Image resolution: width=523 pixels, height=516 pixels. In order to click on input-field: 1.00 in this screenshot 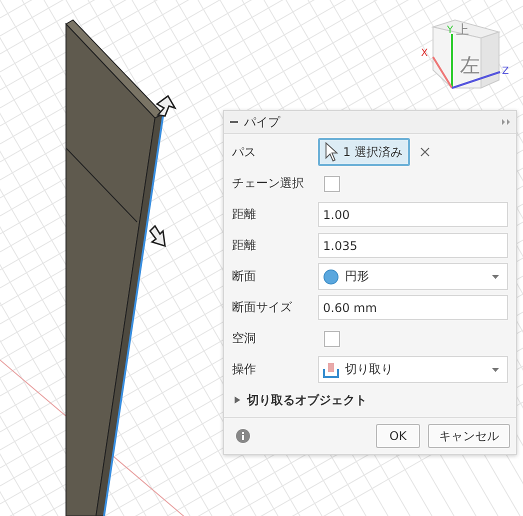, I will do `click(413, 214)`.